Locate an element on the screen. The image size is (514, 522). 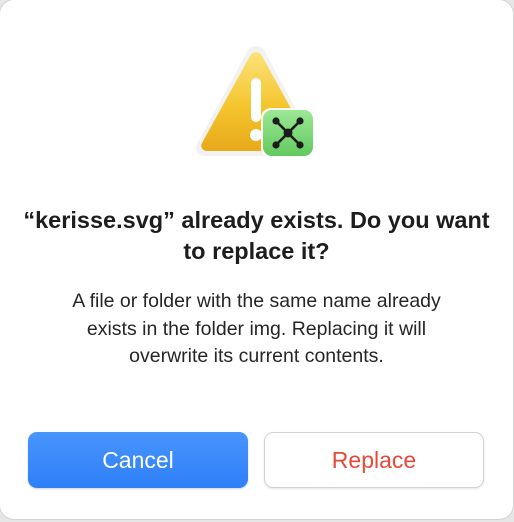
cancel-button: Cancel is located at coordinates (138, 460).